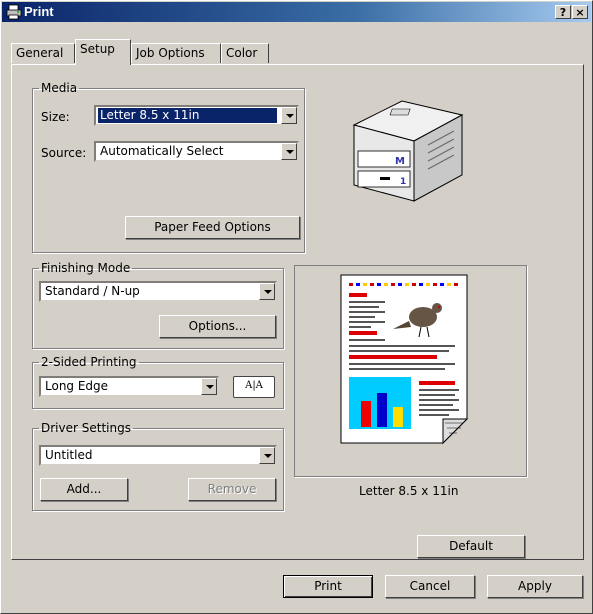 This screenshot has width=593, height=614. Describe the element at coordinates (64, 153) in the screenshot. I see `source-label: Source:` at that location.